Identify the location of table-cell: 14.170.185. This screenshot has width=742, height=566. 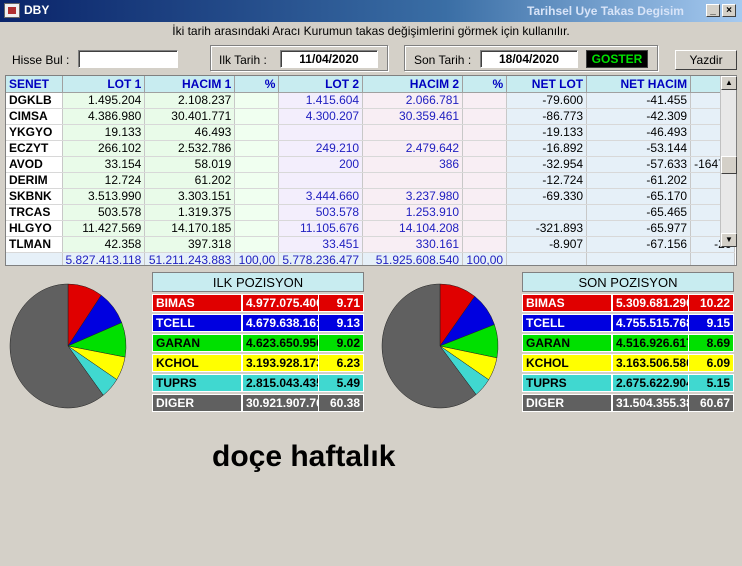
(190, 228).